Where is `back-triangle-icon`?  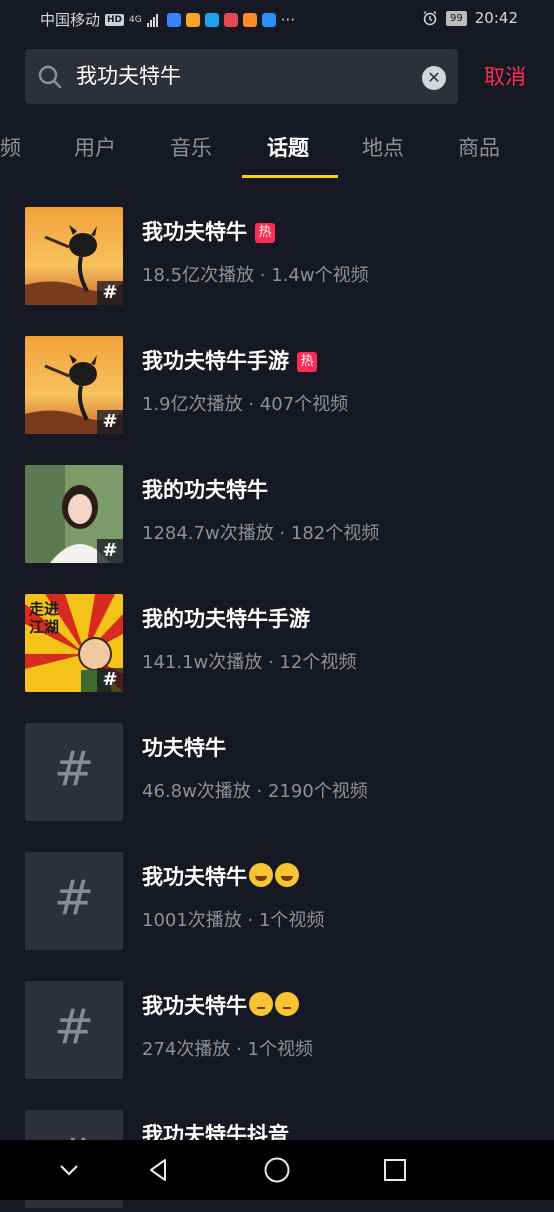
back-triangle-icon is located at coordinates (158, 1170).